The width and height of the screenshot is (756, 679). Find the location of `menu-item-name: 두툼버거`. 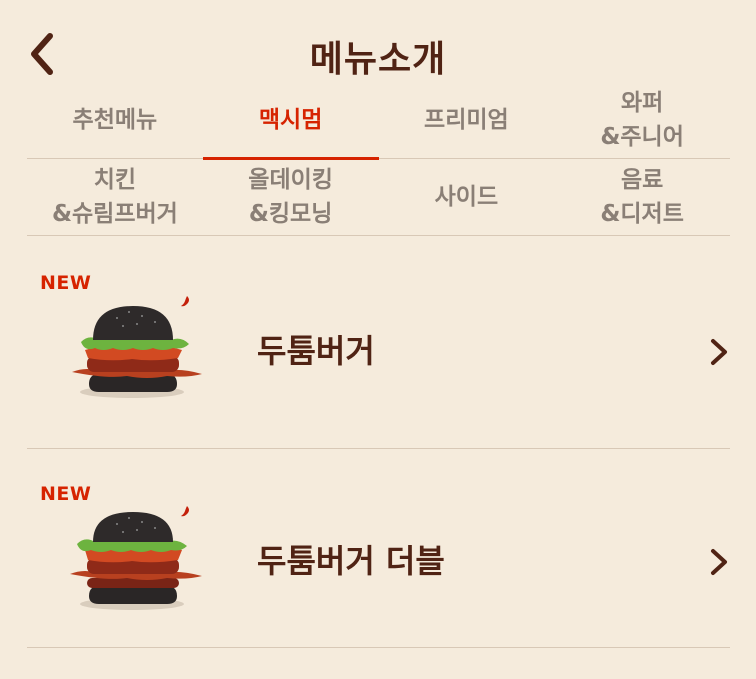

menu-item-name: 두툼버거 is located at coordinates (316, 351).